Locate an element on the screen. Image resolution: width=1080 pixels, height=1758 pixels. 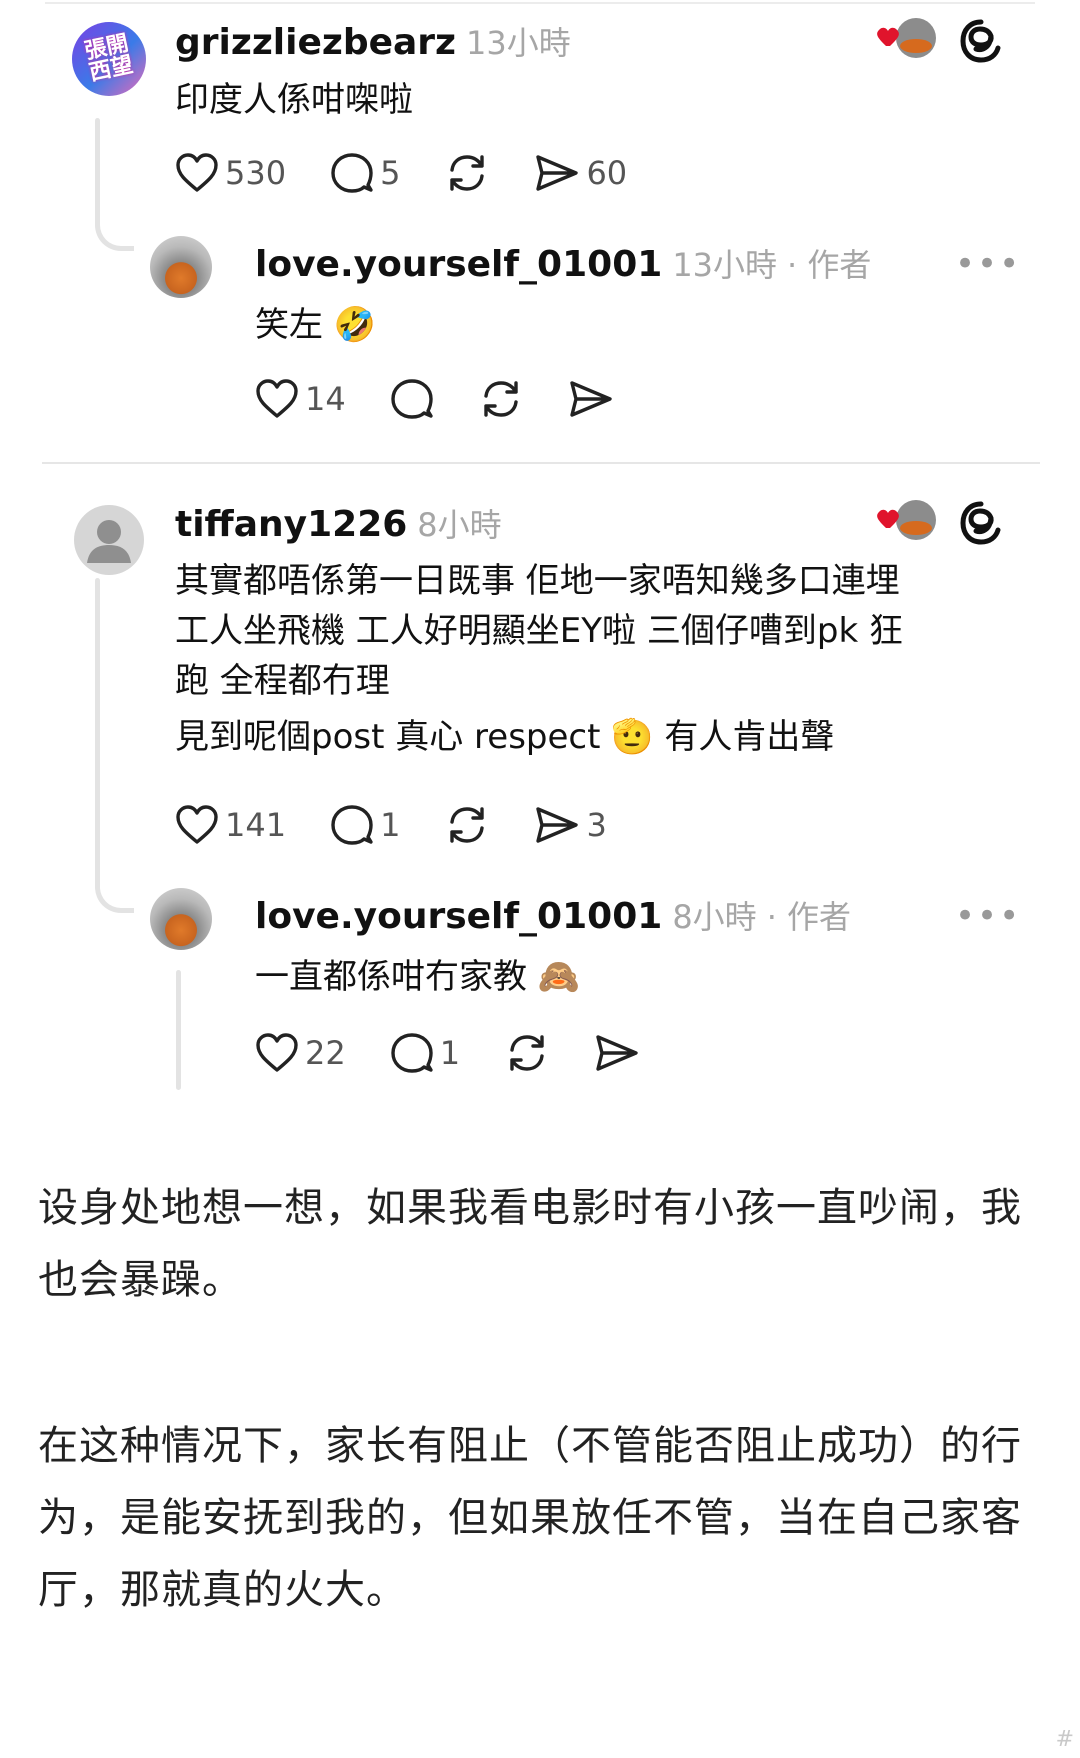
like-count: 14 is located at coordinates (325, 399).